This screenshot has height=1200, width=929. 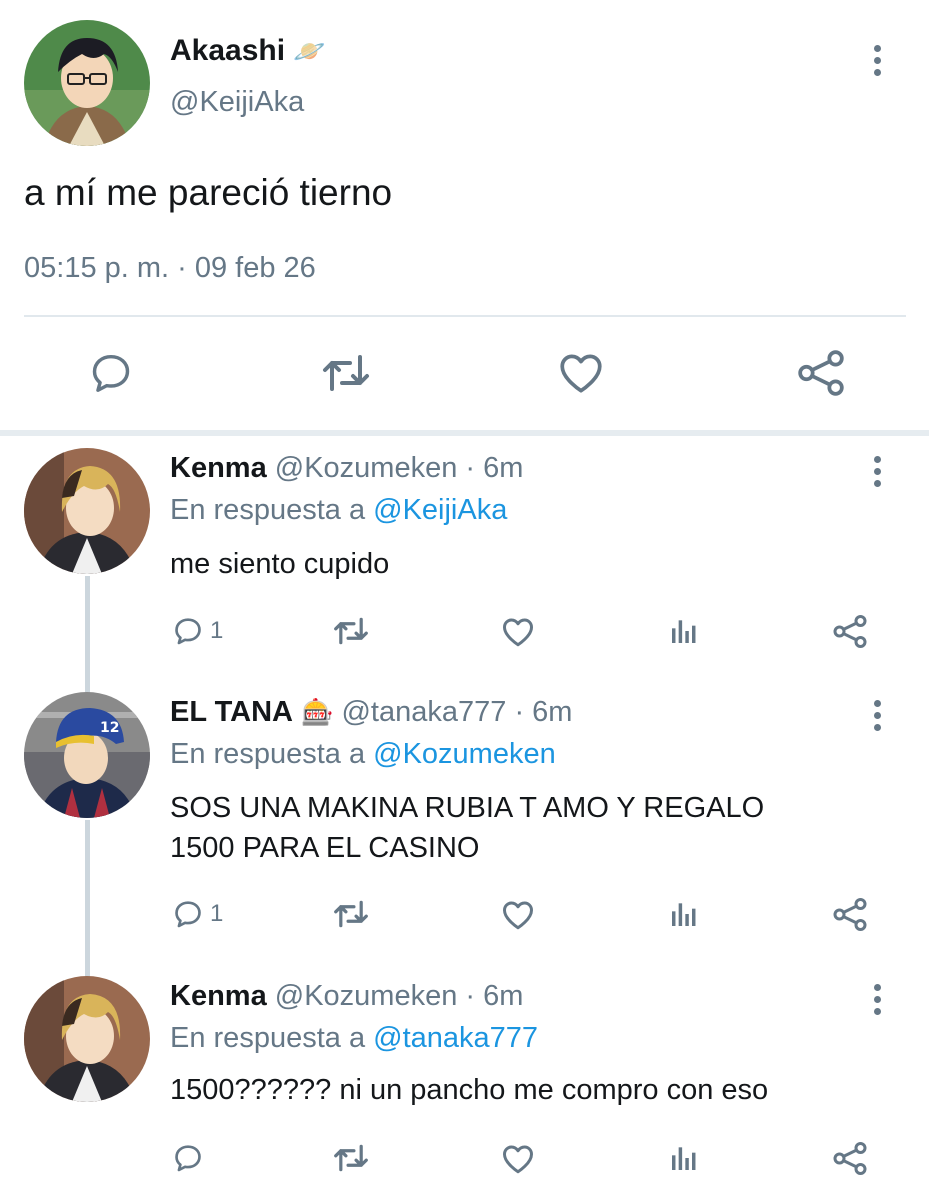 What do you see at coordinates (467, 808) in the screenshot?
I see `reply-2-text-line-1: SOS UNA MAKINA RUBIA T AMO Y REGALO` at bounding box center [467, 808].